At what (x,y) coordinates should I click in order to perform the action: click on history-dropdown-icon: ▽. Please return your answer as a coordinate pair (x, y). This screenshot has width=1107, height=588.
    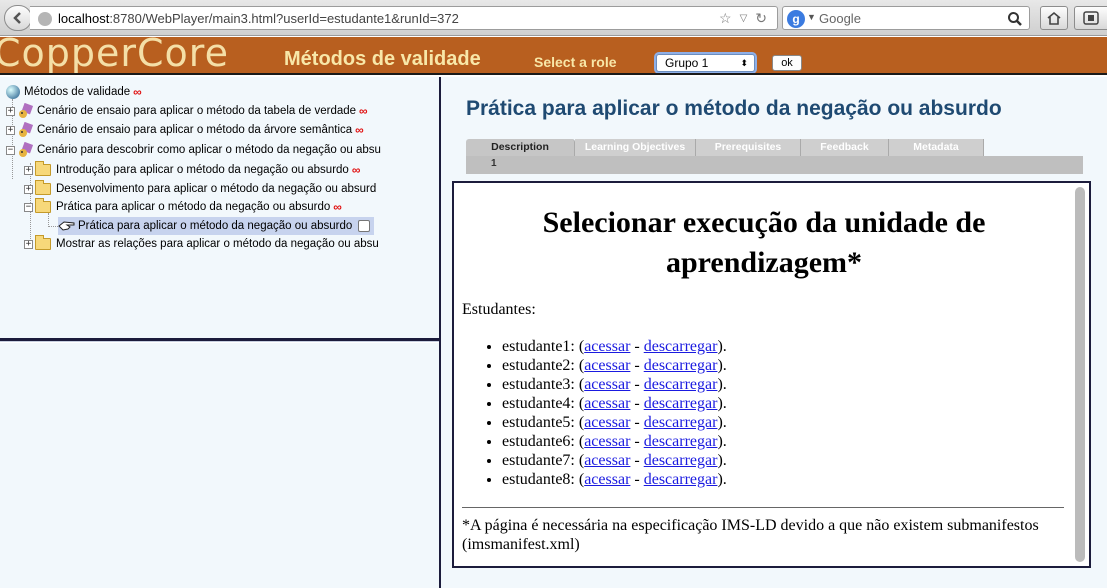
    Looking at the image, I should click on (744, 18).